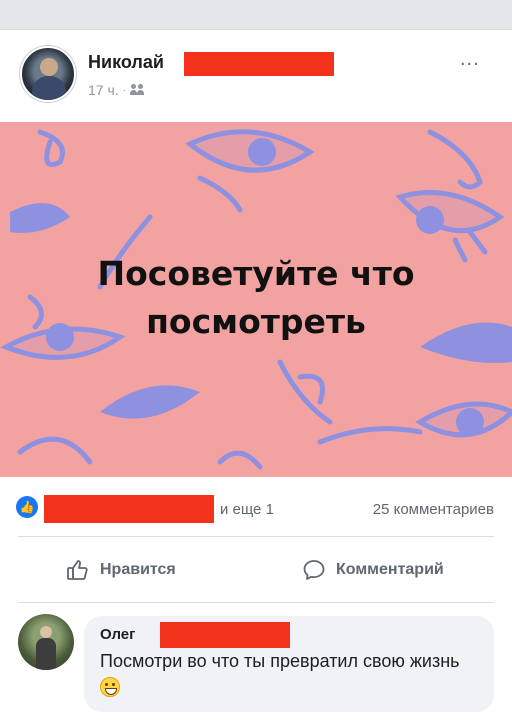 This screenshot has width=512, height=720. I want to click on post-actions: Нравится Комментарий, so click(256, 571).